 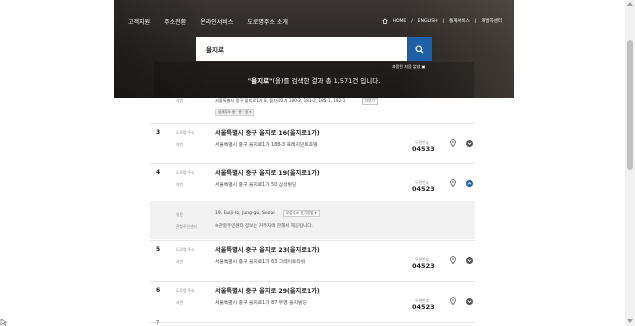 I want to click on detail-search-icon: ▣, so click(x=423, y=66).